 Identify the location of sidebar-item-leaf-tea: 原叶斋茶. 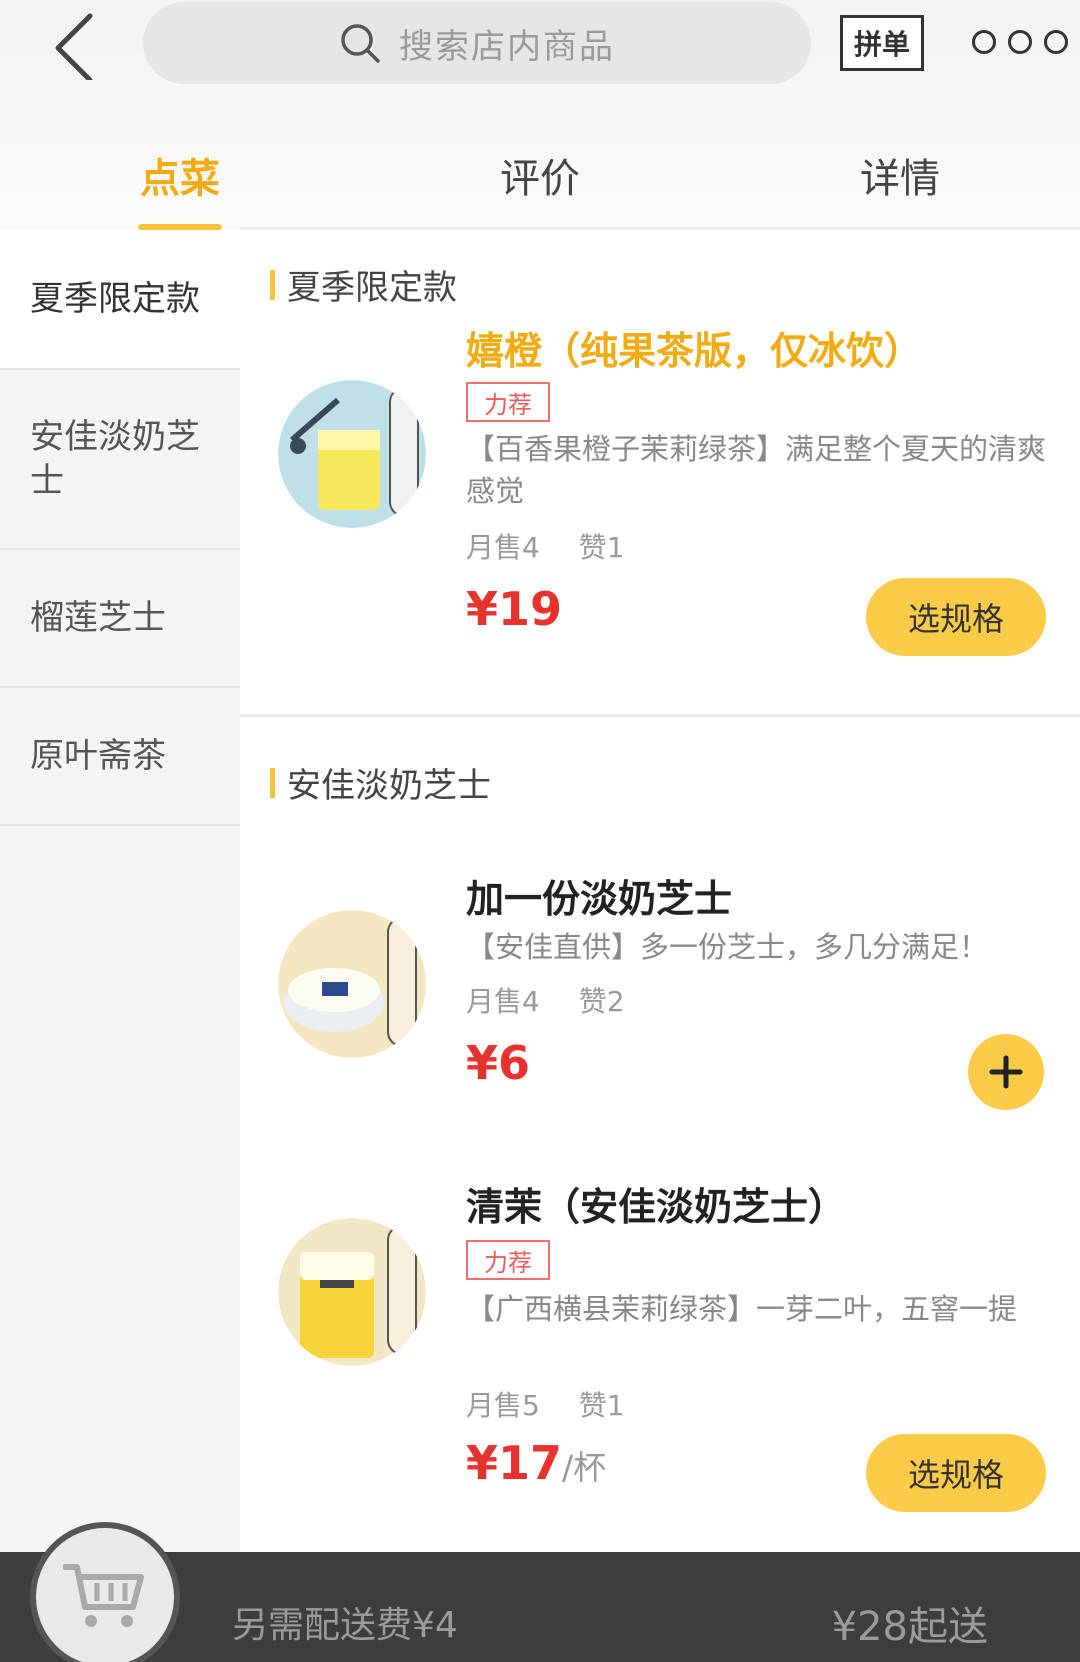
(120, 757).